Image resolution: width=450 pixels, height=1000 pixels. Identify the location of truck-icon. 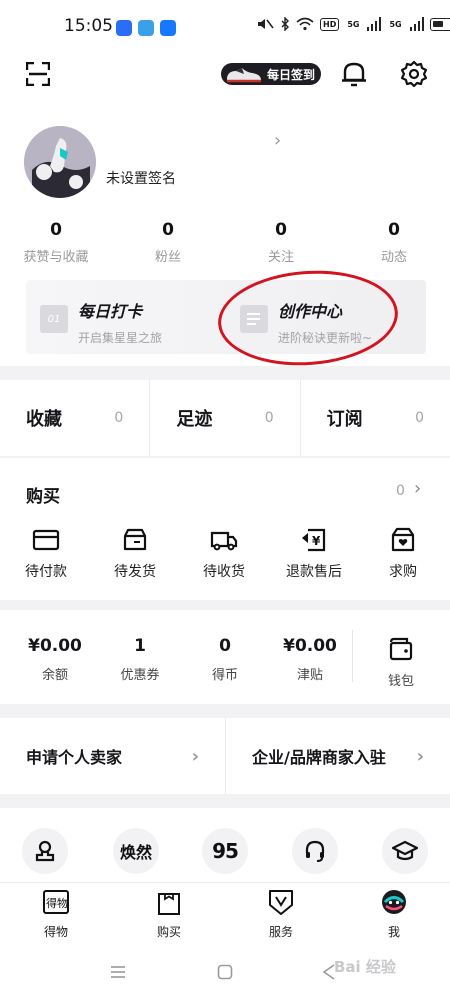
(224, 541).